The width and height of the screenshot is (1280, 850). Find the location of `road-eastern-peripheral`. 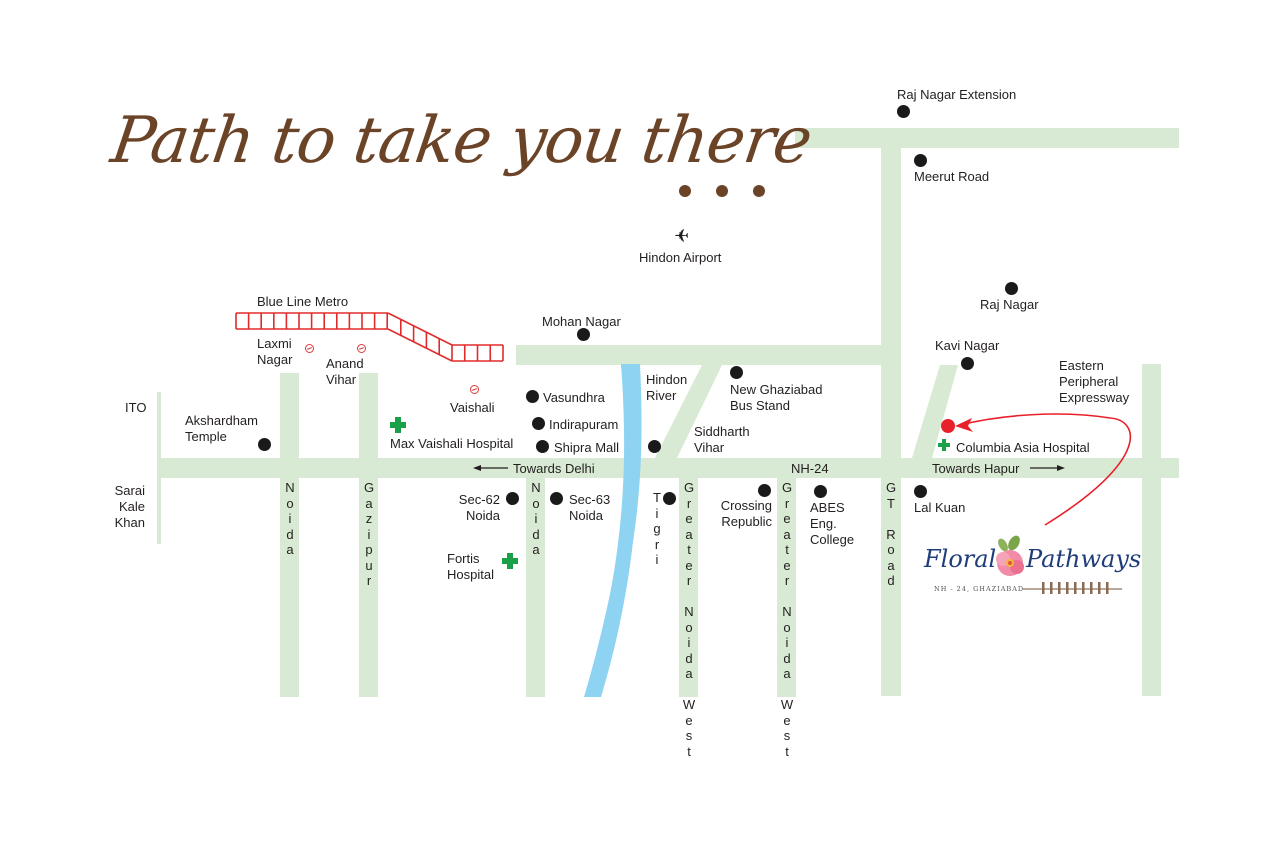

road-eastern-peripheral is located at coordinates (1151, 530).